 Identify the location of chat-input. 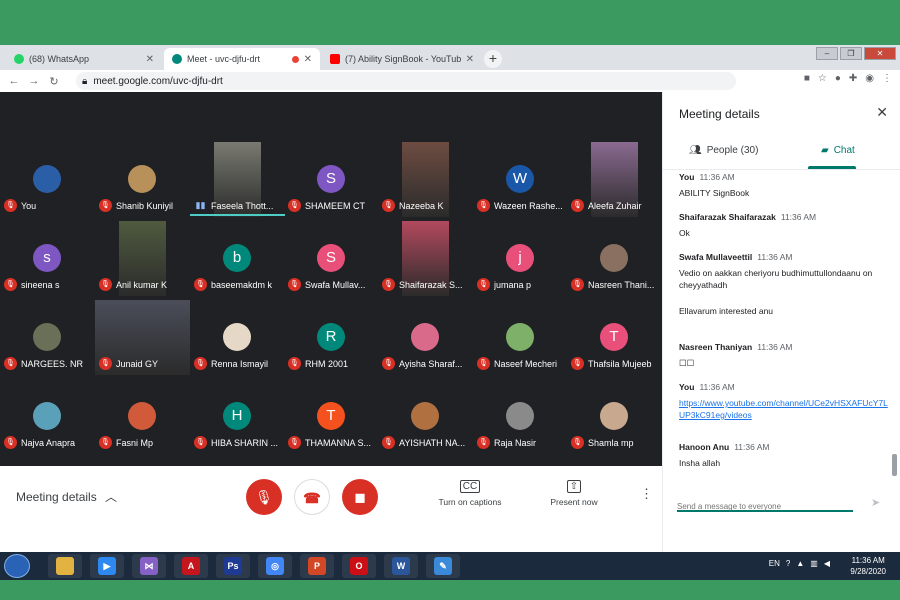
(765, 506).